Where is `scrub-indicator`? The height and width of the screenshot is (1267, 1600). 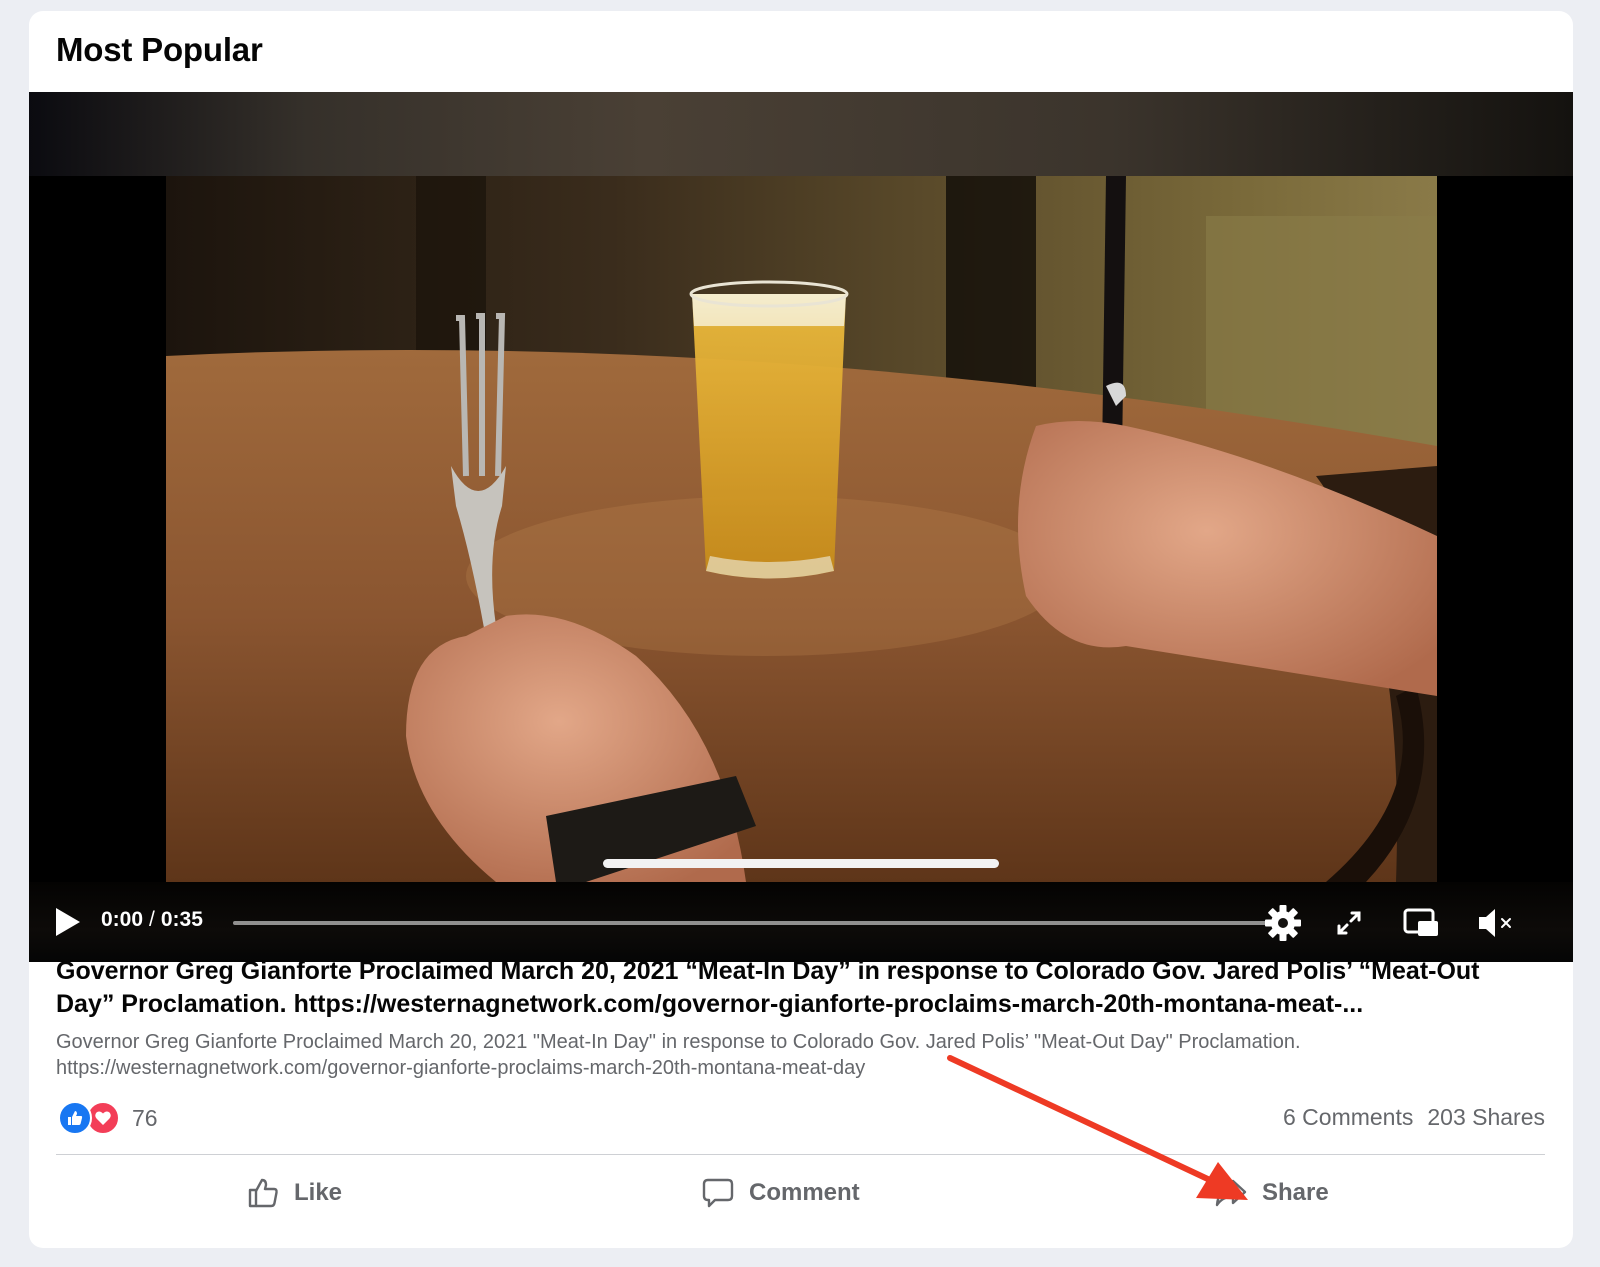 scrub-indicator is located at coordinates (801, 863).